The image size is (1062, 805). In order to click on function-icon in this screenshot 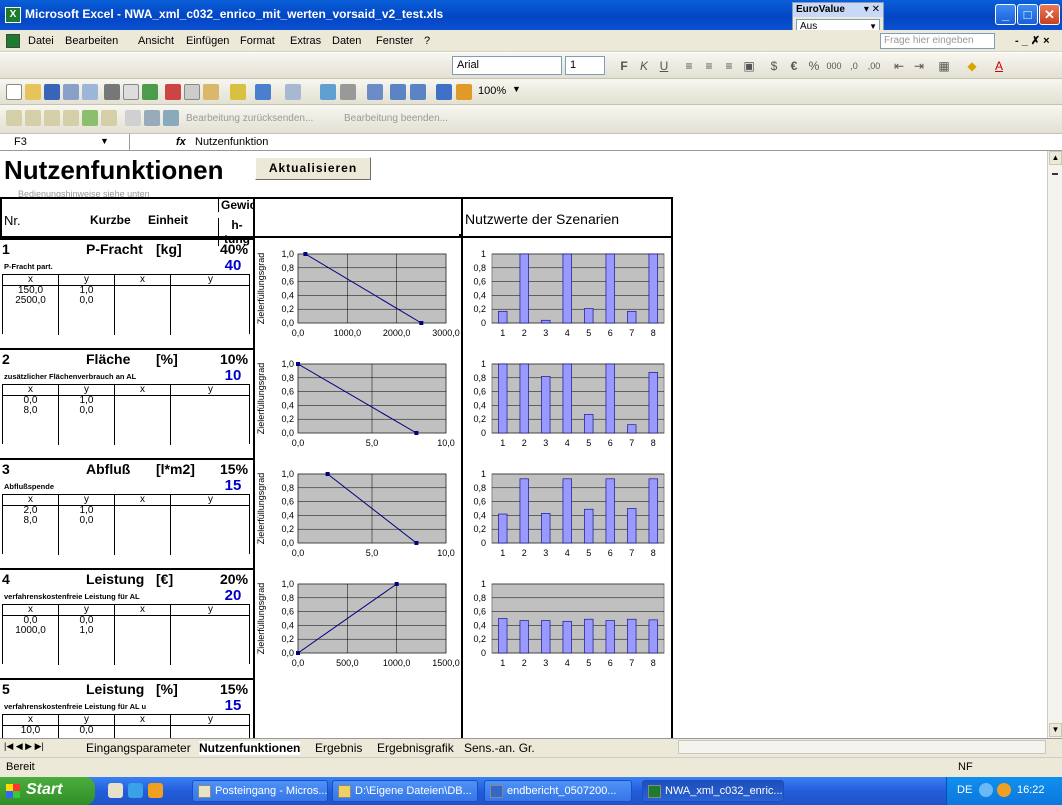, I will do `click(375, 92)`.